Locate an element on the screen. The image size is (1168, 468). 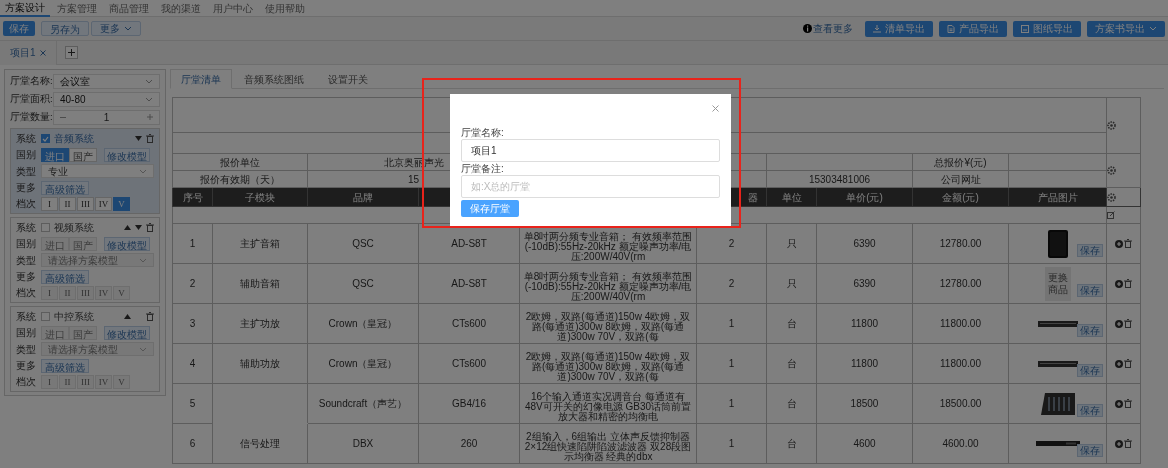
more-button: 更多 is located at coordinates (116, 28).